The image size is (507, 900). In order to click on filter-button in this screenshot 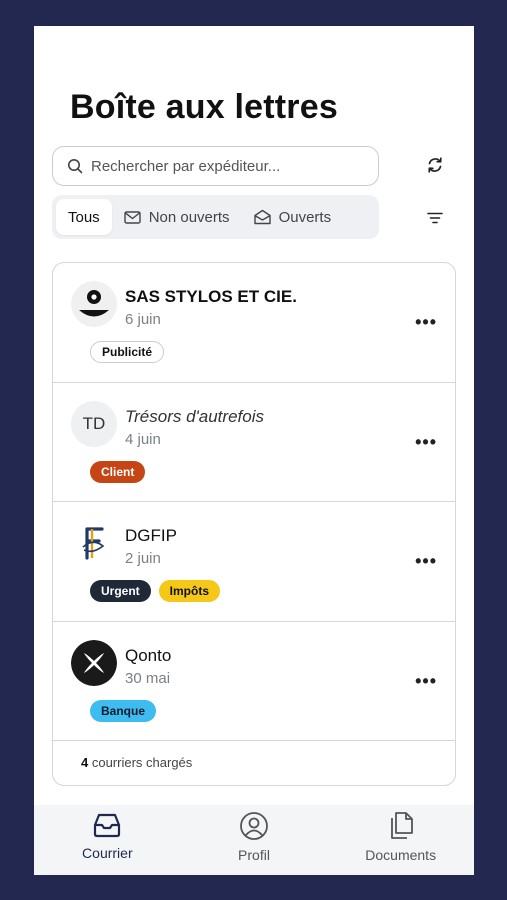, I will do `click(435, 218)`.